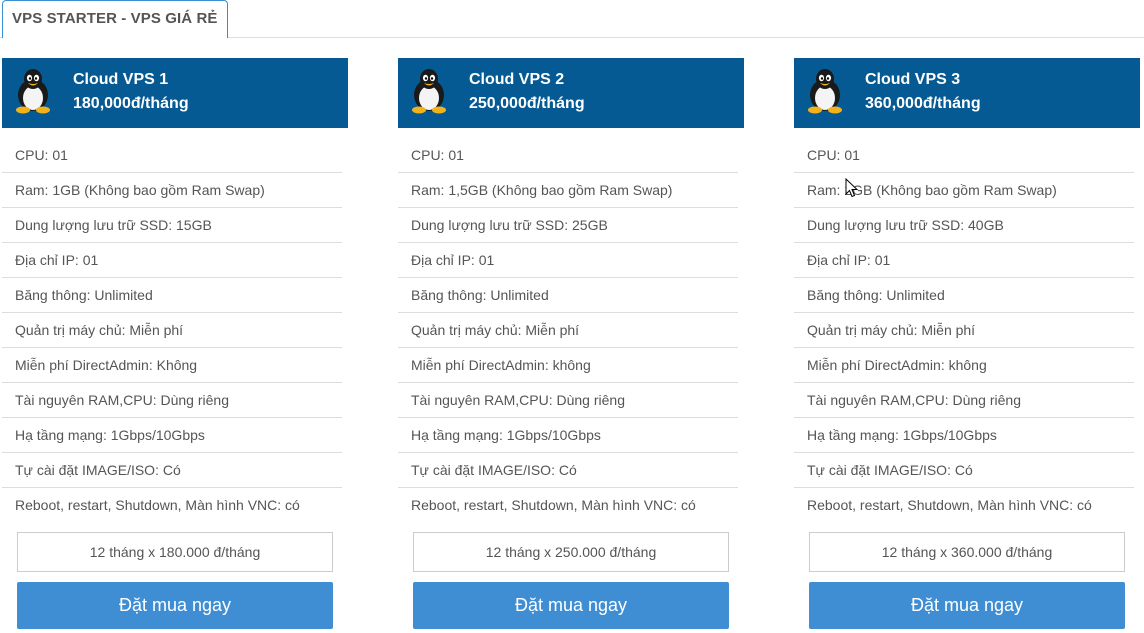 This screenshot has width=1144, height=633. What do you see at coordinates (568, 225) in the screenshot?
I see `feature-item: Dung lượng lưu trữ SSD: 25GB` at bounding box center [568, 225].